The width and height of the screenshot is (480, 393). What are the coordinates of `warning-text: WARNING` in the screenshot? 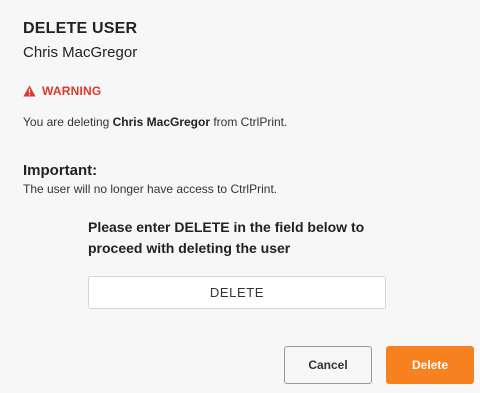 It's located at (72, 91).